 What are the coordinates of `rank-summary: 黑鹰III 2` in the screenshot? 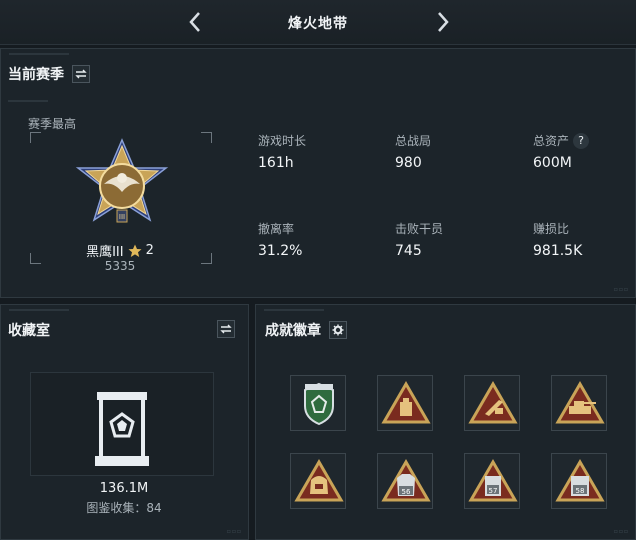 It's located at (120, 250).